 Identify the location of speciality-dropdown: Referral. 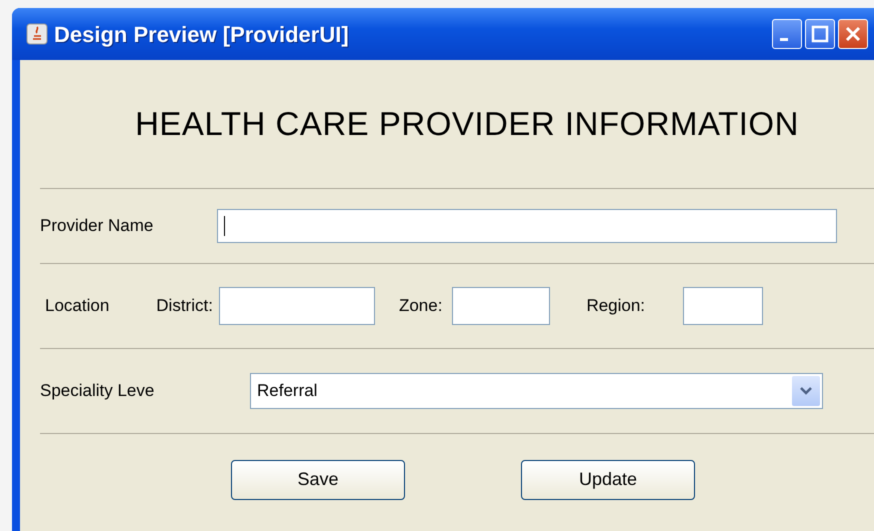
(536, 391).